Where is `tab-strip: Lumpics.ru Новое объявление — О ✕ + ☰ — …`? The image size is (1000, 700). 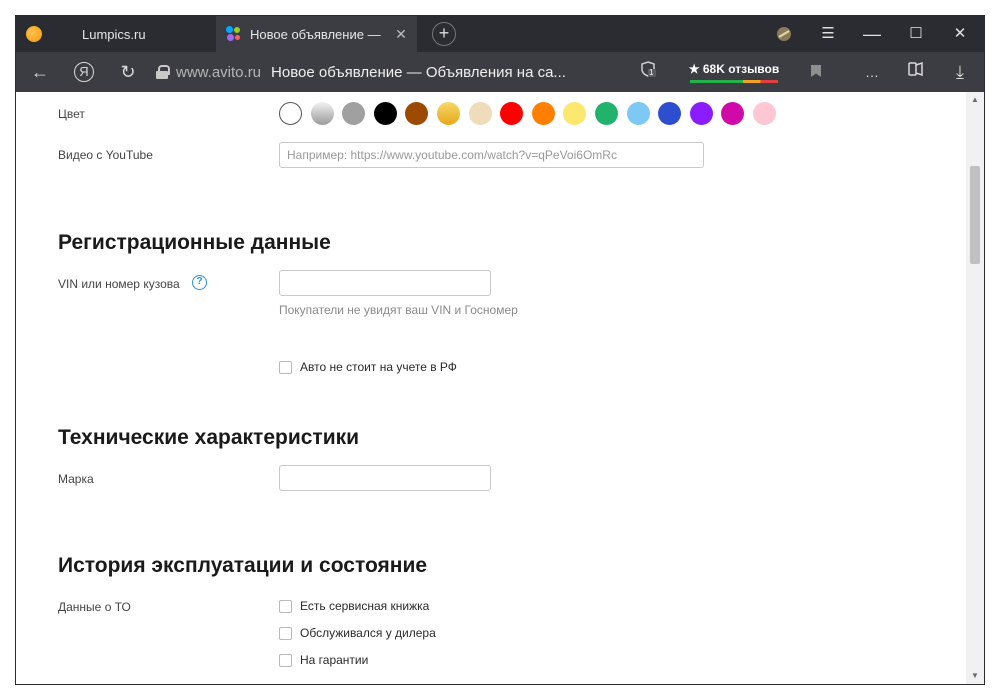 tab-strip: Lumpics.ru Новое объявление — О ✕ + ☰ — … is located at coordinates (500, 34).